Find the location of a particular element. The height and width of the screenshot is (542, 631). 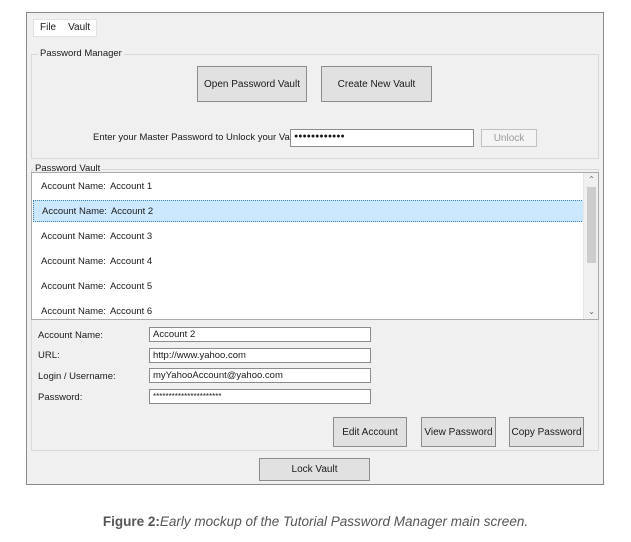

list-item: Account Name: Account 4 is located at coordinates (308, 261).